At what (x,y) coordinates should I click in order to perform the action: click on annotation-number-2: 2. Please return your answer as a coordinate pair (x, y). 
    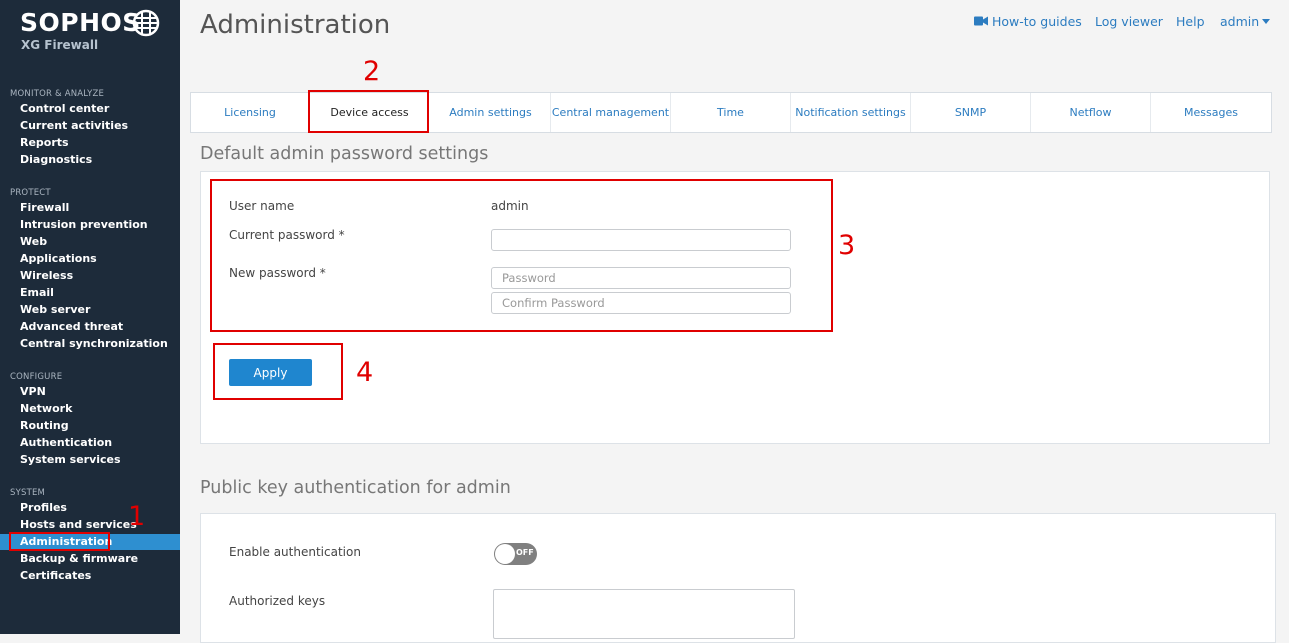
    Looking at the image, I should click on (372, 71).